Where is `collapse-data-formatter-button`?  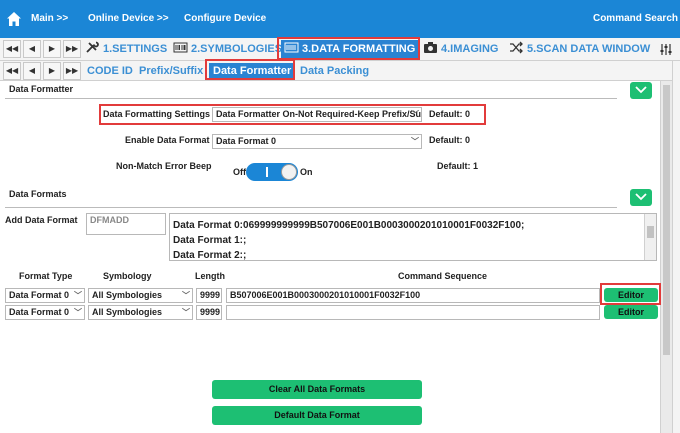
collapse-data-formatter-button is located at coordinates (641, 90).